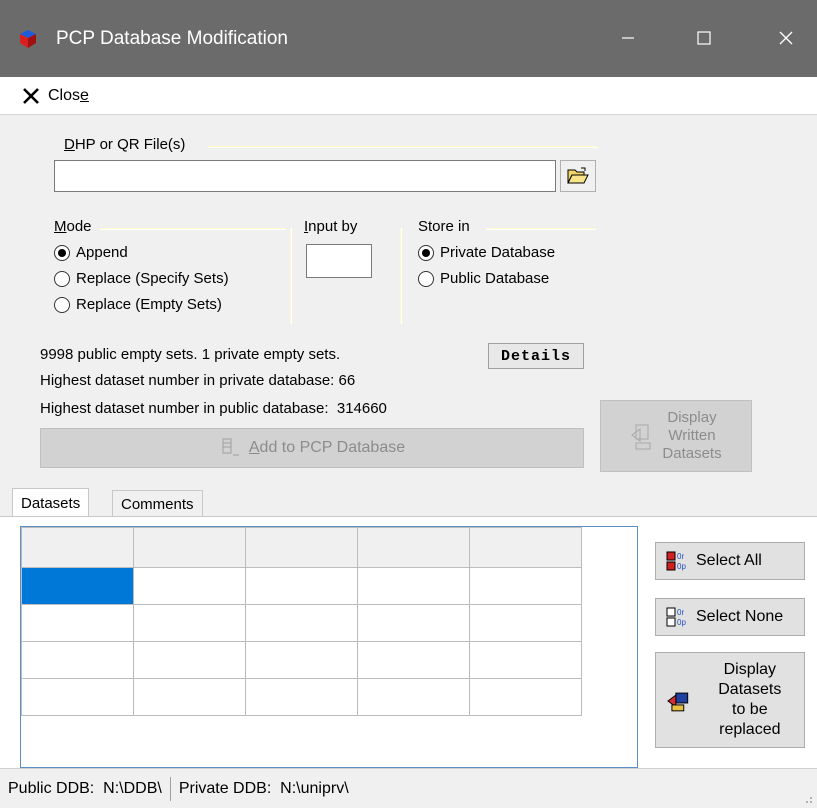 The image size is (817, 808). What do you see at coordinates (331, 226) in the screenshot?
I see `inputby-group-label: Input by` at bounding box center [331, 226].